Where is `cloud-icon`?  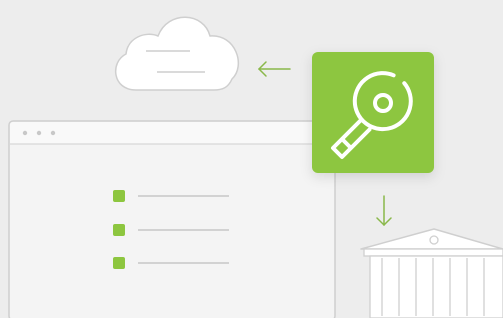
cloud-icon is located at coordinates (177, 53).